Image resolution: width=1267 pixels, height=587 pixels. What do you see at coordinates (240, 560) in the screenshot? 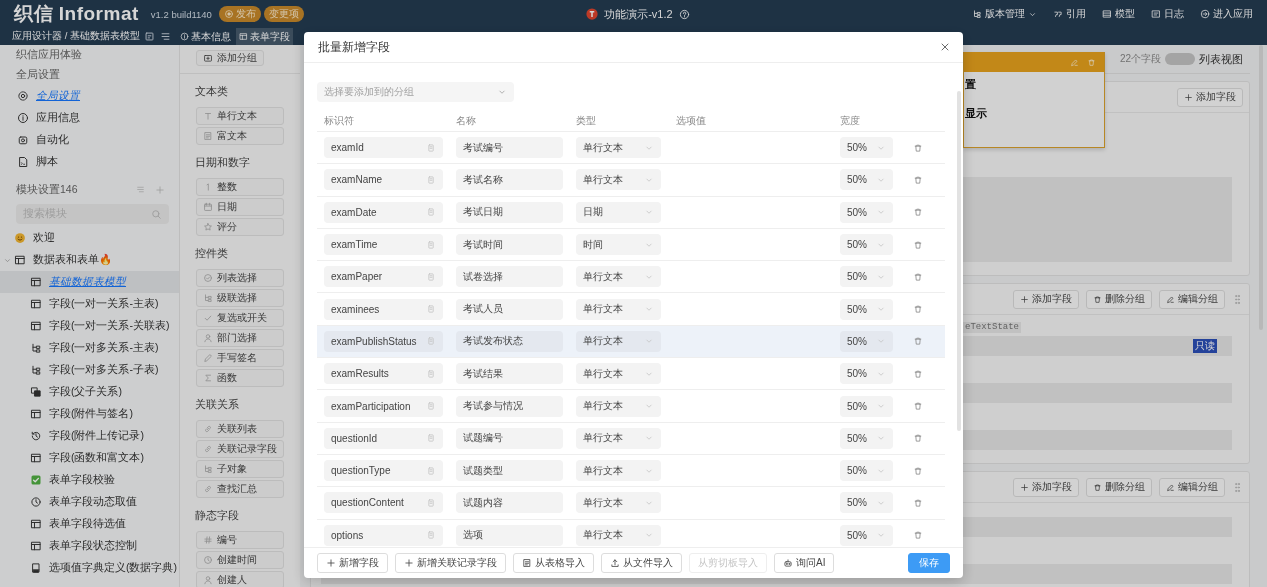
I see `field-type-button: 创建时间` at bounding box center [240, 560].